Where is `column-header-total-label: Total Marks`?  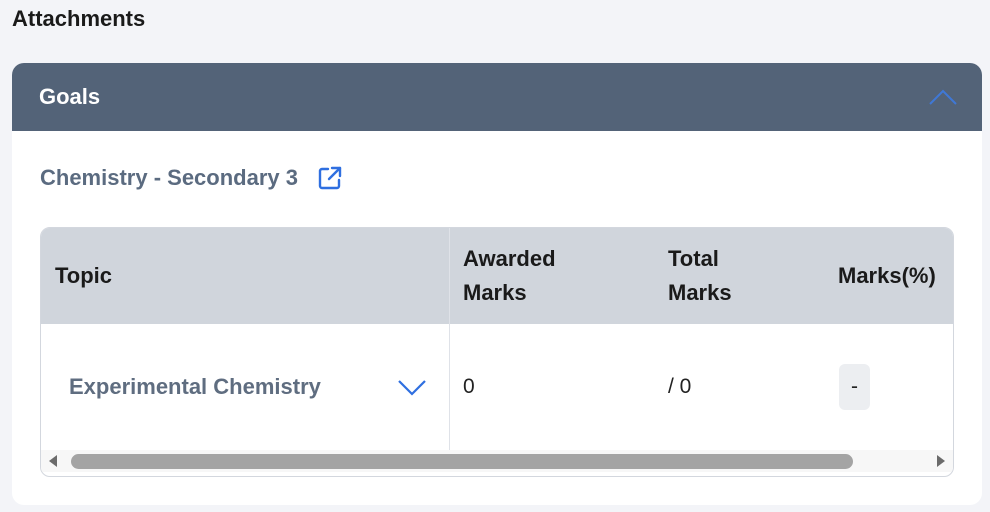 column-header-total-label: Total Marks is located at coordinates (700, 275).